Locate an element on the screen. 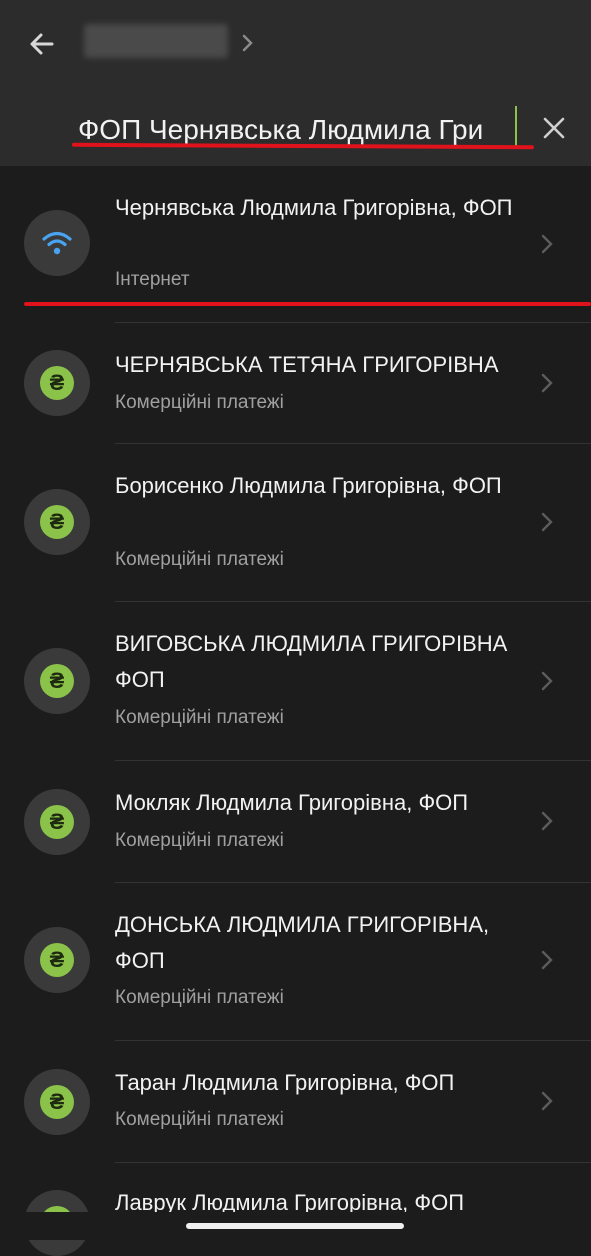 The image size is (591, 1256). home-indicator is located at coordinates (295, 1226).